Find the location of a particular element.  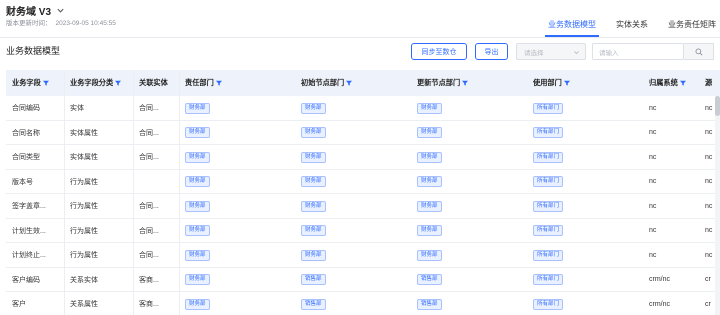

cell-system: crm/nc is located at coordinates (671, 303).